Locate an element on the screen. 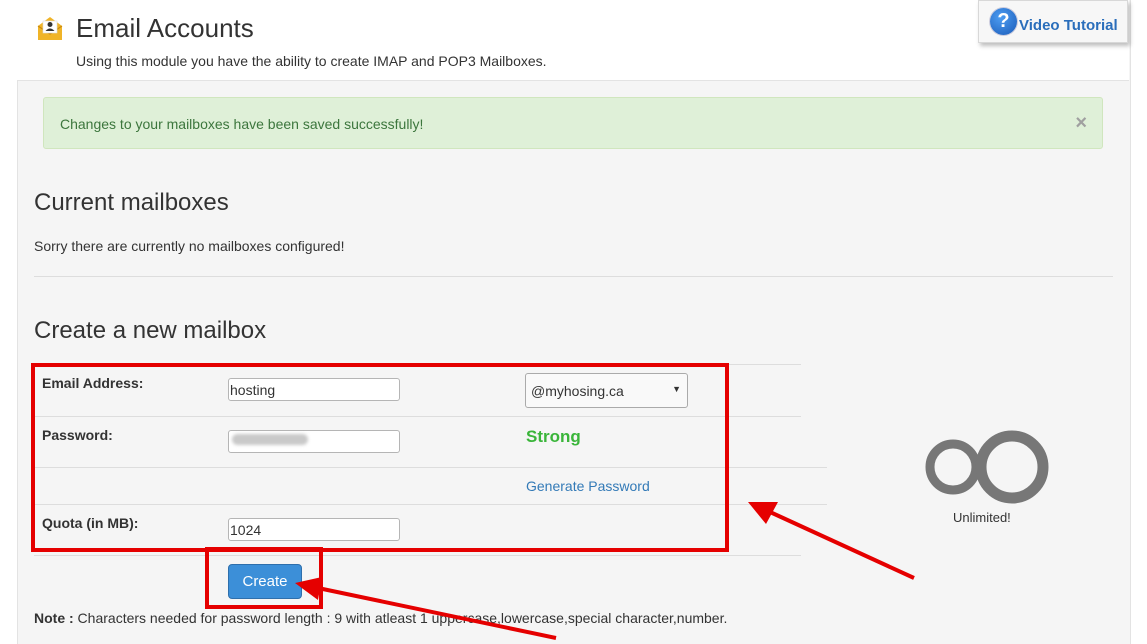  mailbox-user-icon is located at coordinates (50, 28).